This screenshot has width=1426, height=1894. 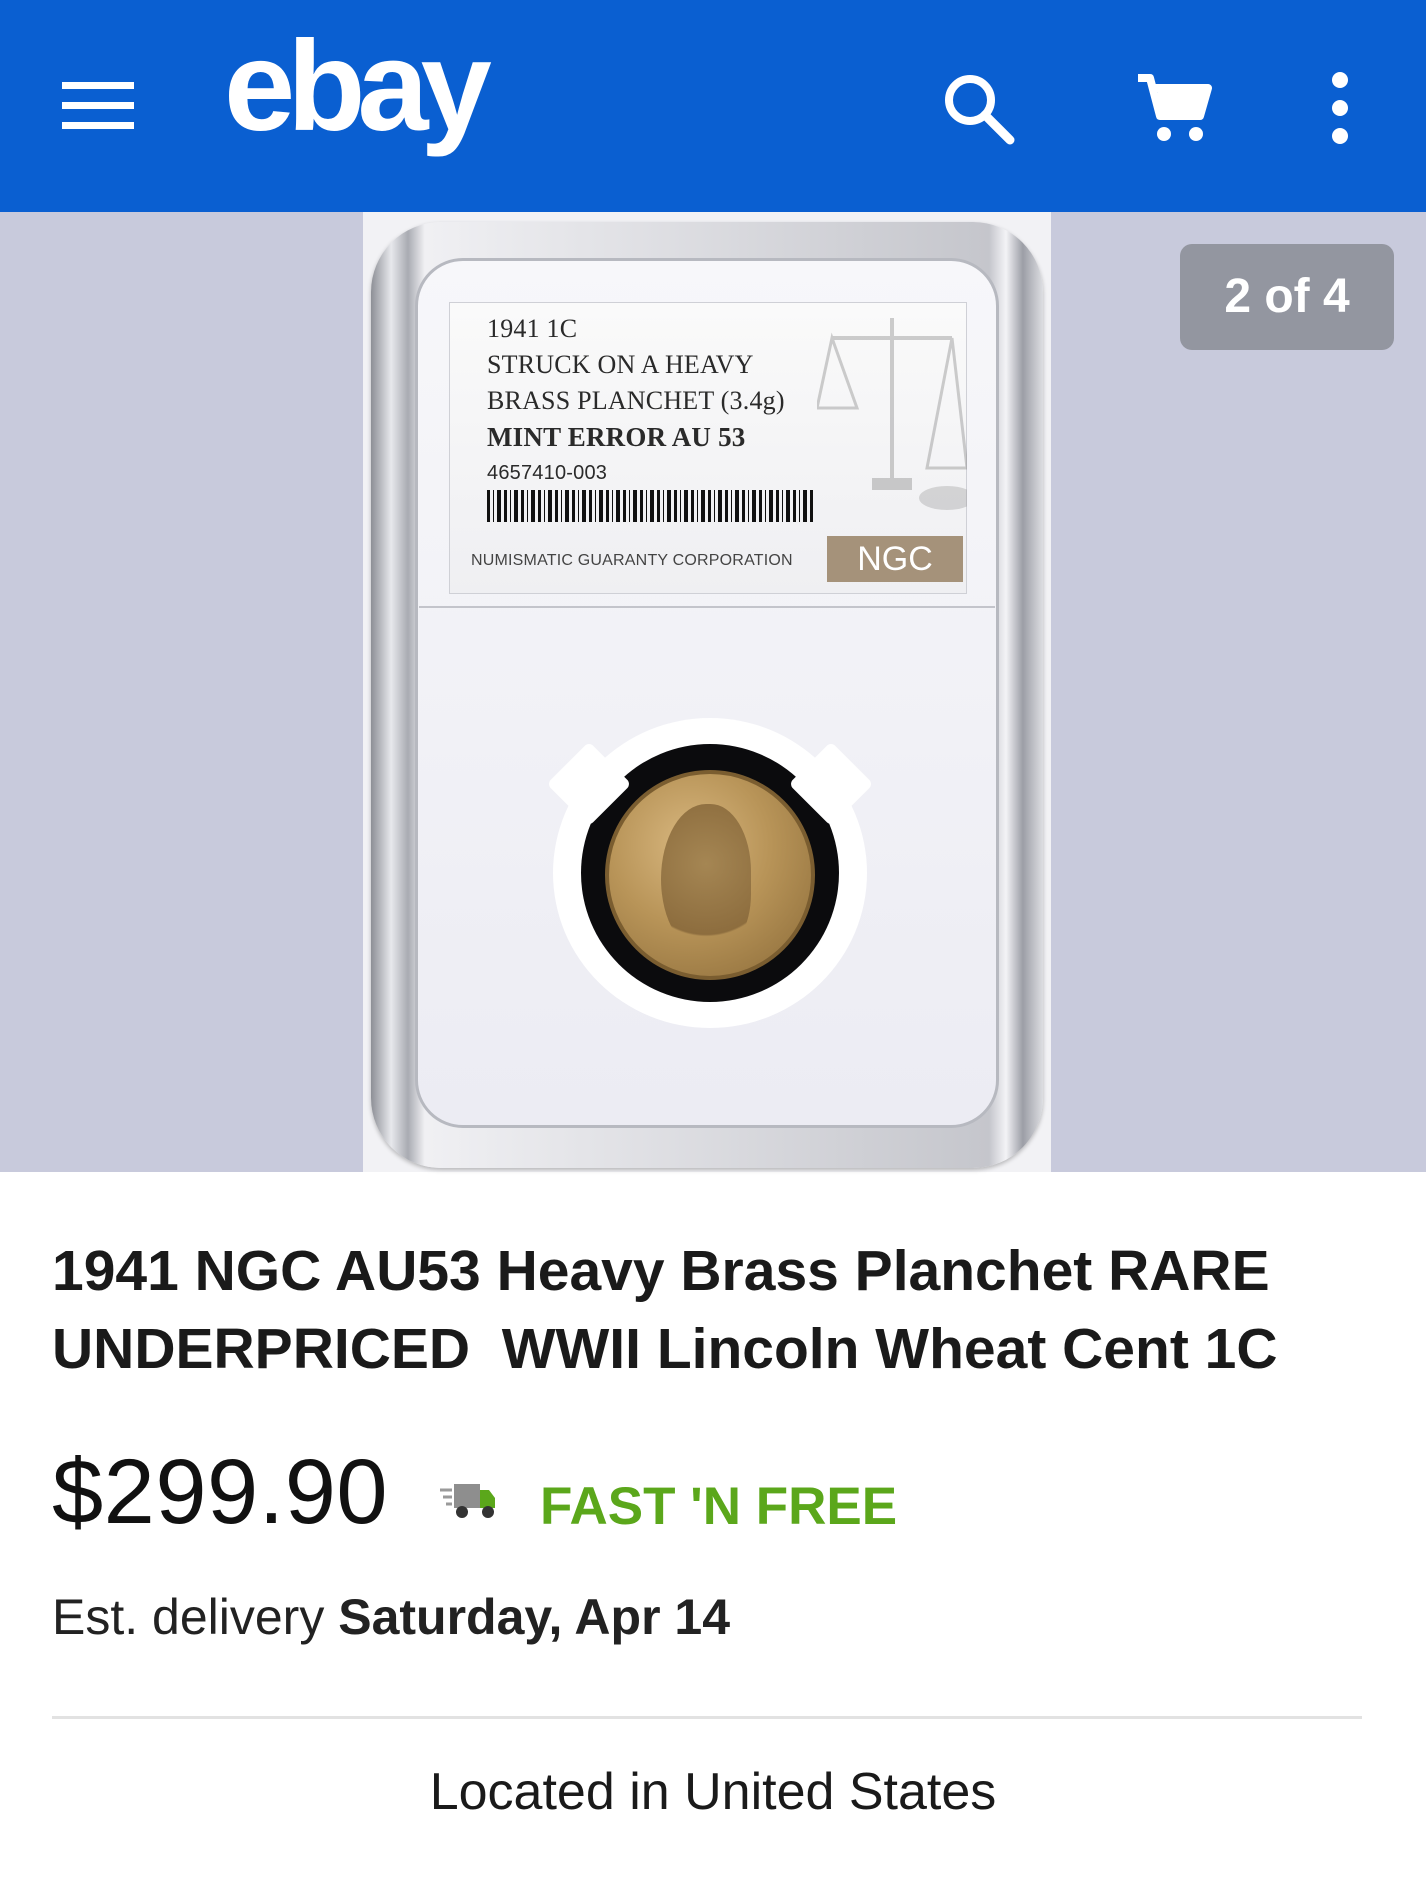 I want to click on slab-label-line-2: STRUCK ON A HEAVY, so click(x=620, y=364).